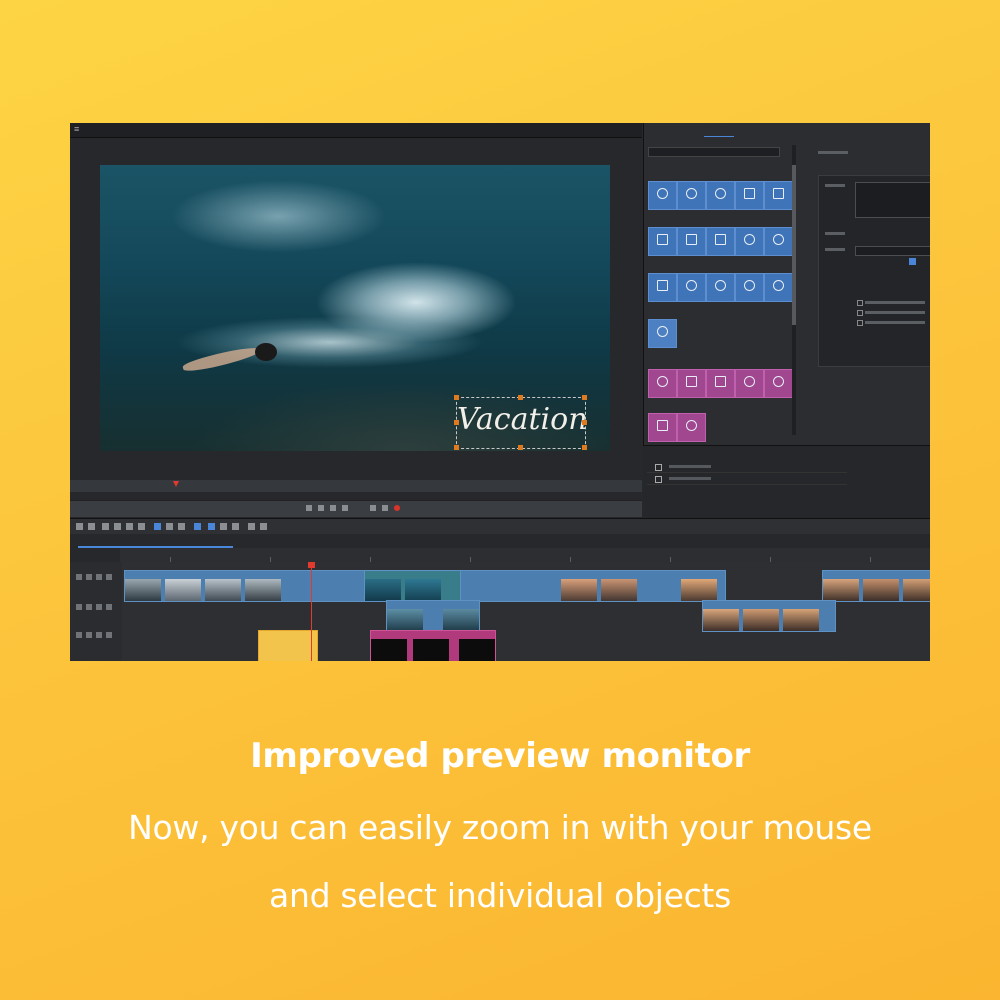 The height and width of the screenshot is (1000, 1000). I want to click on title-object-selection: Vacation, so click(521, 422).